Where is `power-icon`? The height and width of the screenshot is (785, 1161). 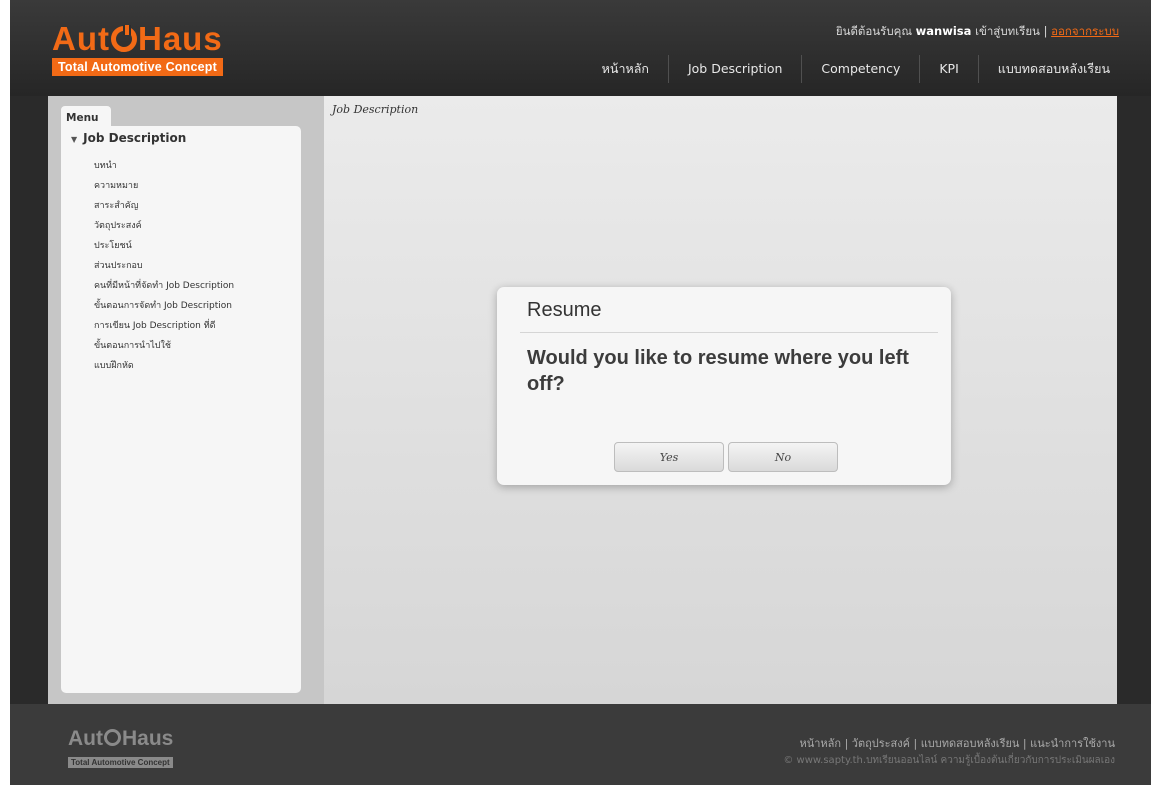 power-icon is located at coordinates (123, 38).